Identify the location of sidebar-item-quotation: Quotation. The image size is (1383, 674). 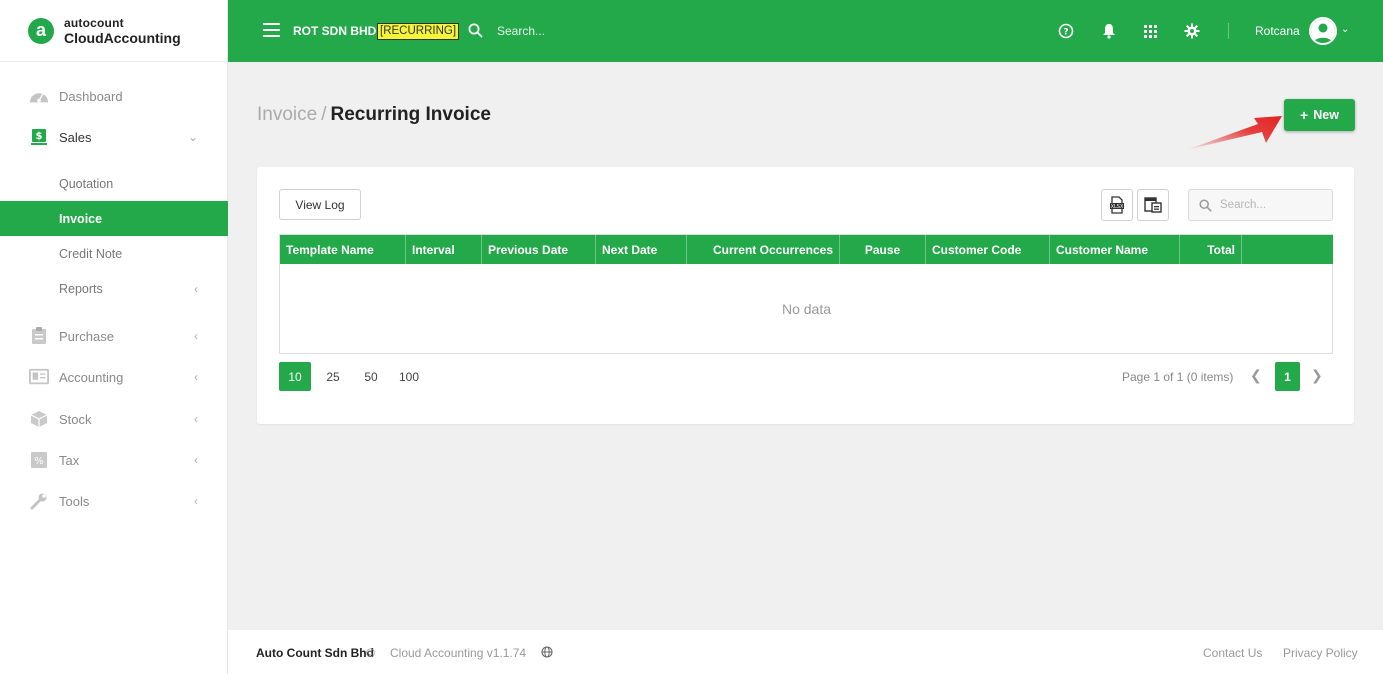
(114, 183).